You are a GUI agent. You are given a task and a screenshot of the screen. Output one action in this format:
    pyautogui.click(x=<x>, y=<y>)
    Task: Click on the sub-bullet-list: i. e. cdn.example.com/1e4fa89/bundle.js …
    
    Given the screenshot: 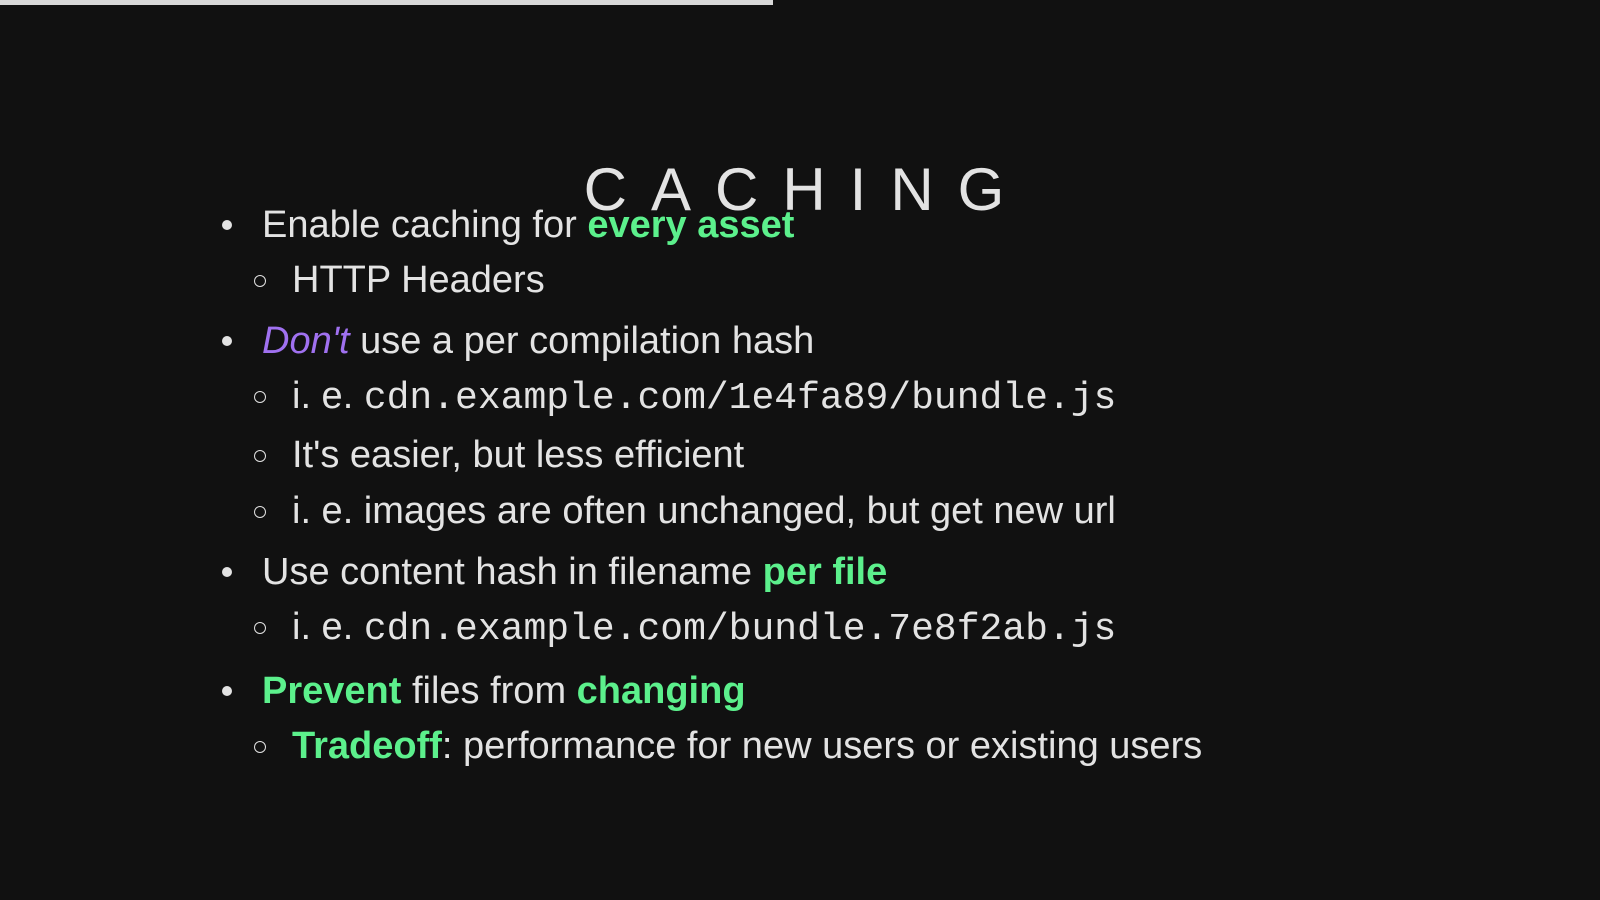 What is the action you would take?
    pyautogui.click(x=727, y=453)
    